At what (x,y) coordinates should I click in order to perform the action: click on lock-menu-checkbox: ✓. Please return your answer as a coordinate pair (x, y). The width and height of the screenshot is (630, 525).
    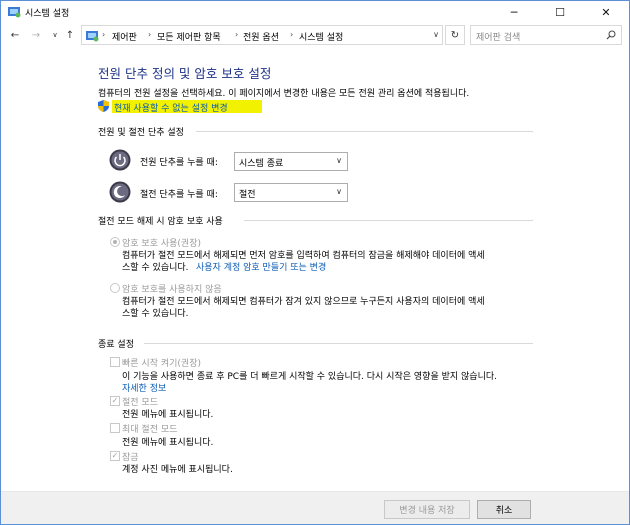
    Looking at the image, I should click on (115, 456).